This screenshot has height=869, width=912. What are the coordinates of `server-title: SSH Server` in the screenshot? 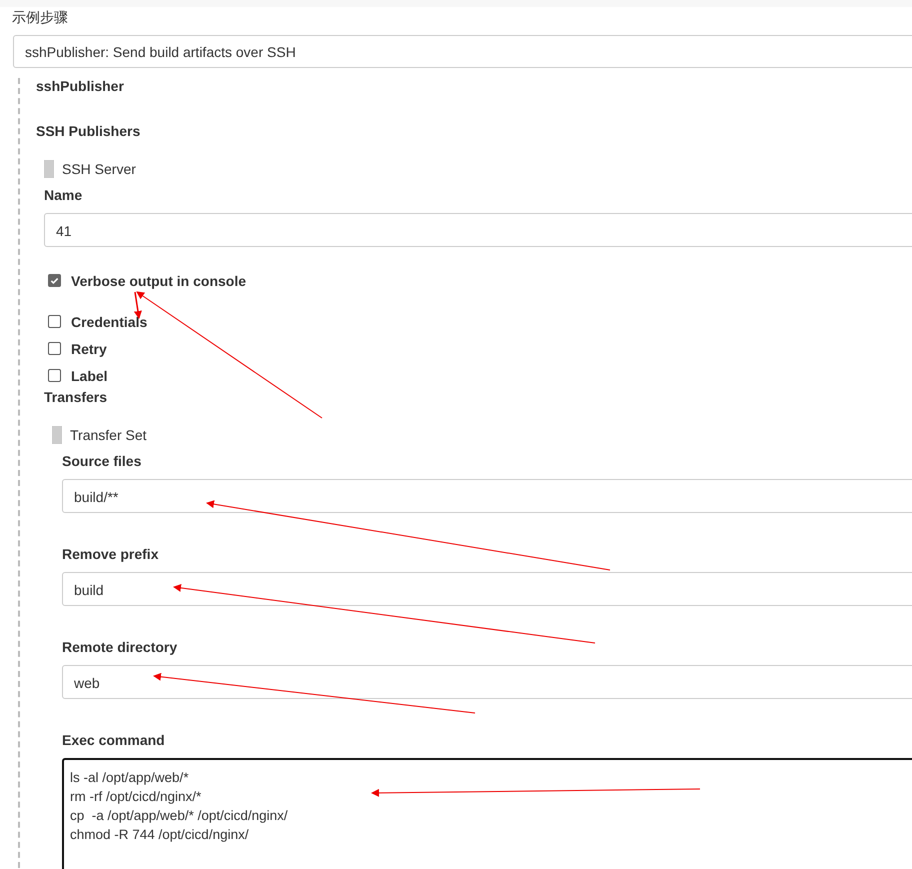 It's located at (99, 169).